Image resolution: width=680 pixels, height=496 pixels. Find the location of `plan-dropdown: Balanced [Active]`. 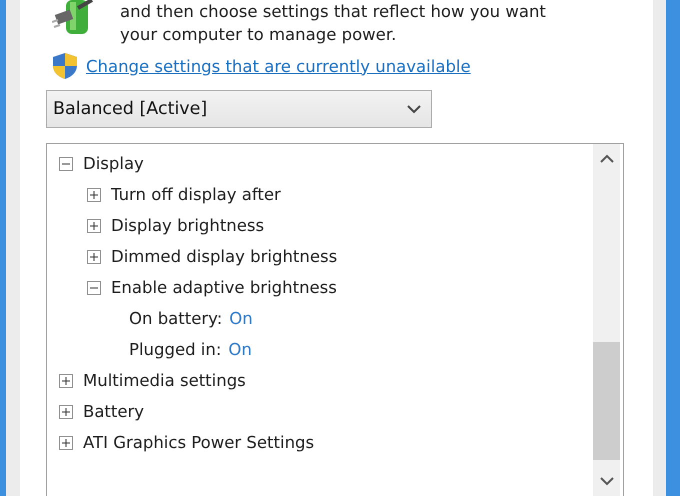

plan-dropdown: Balanced [Active] is located at coordinates (239, 109).